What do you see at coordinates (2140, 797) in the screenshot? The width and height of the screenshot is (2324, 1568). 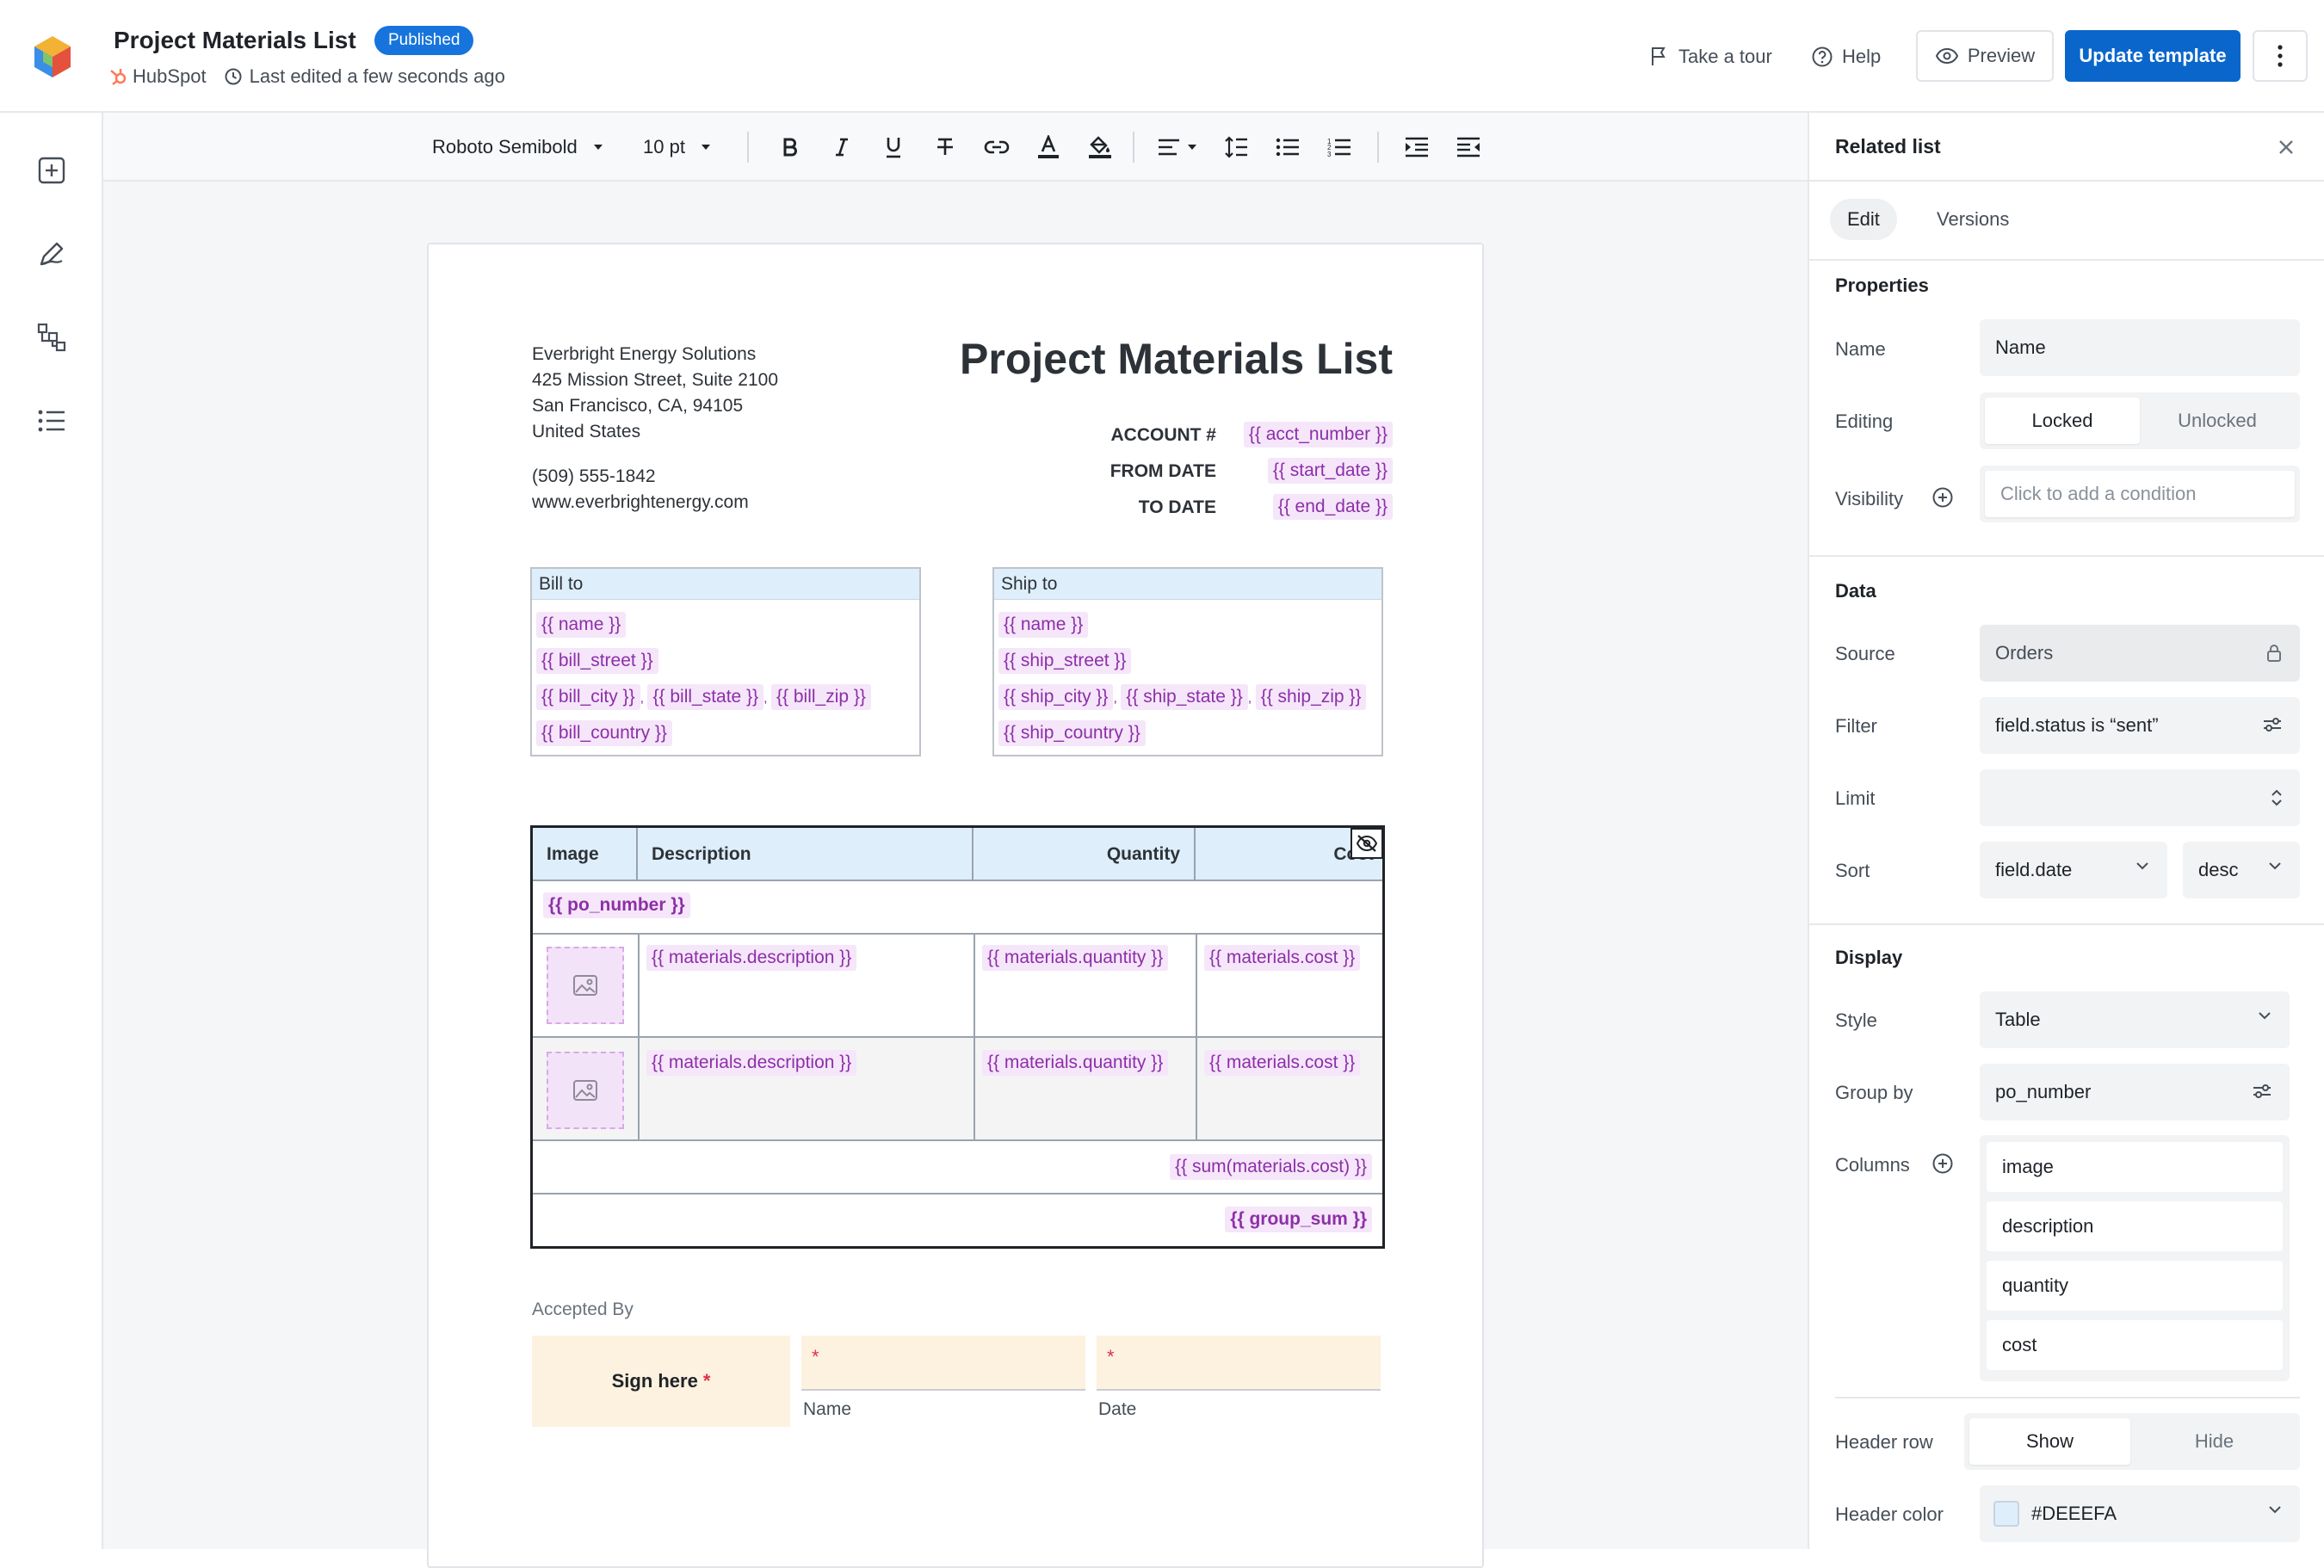 I see `limit-stepper` at bounding box center [2140, 797].